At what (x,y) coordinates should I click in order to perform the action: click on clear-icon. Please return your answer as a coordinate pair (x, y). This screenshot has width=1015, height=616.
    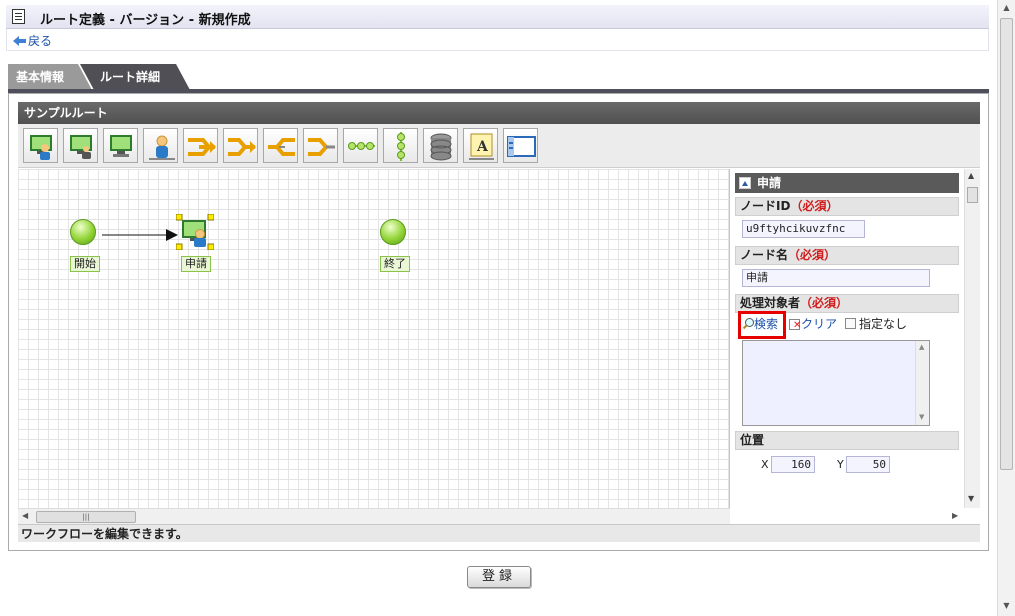
    Looking at the image, I should click on (795, 324).